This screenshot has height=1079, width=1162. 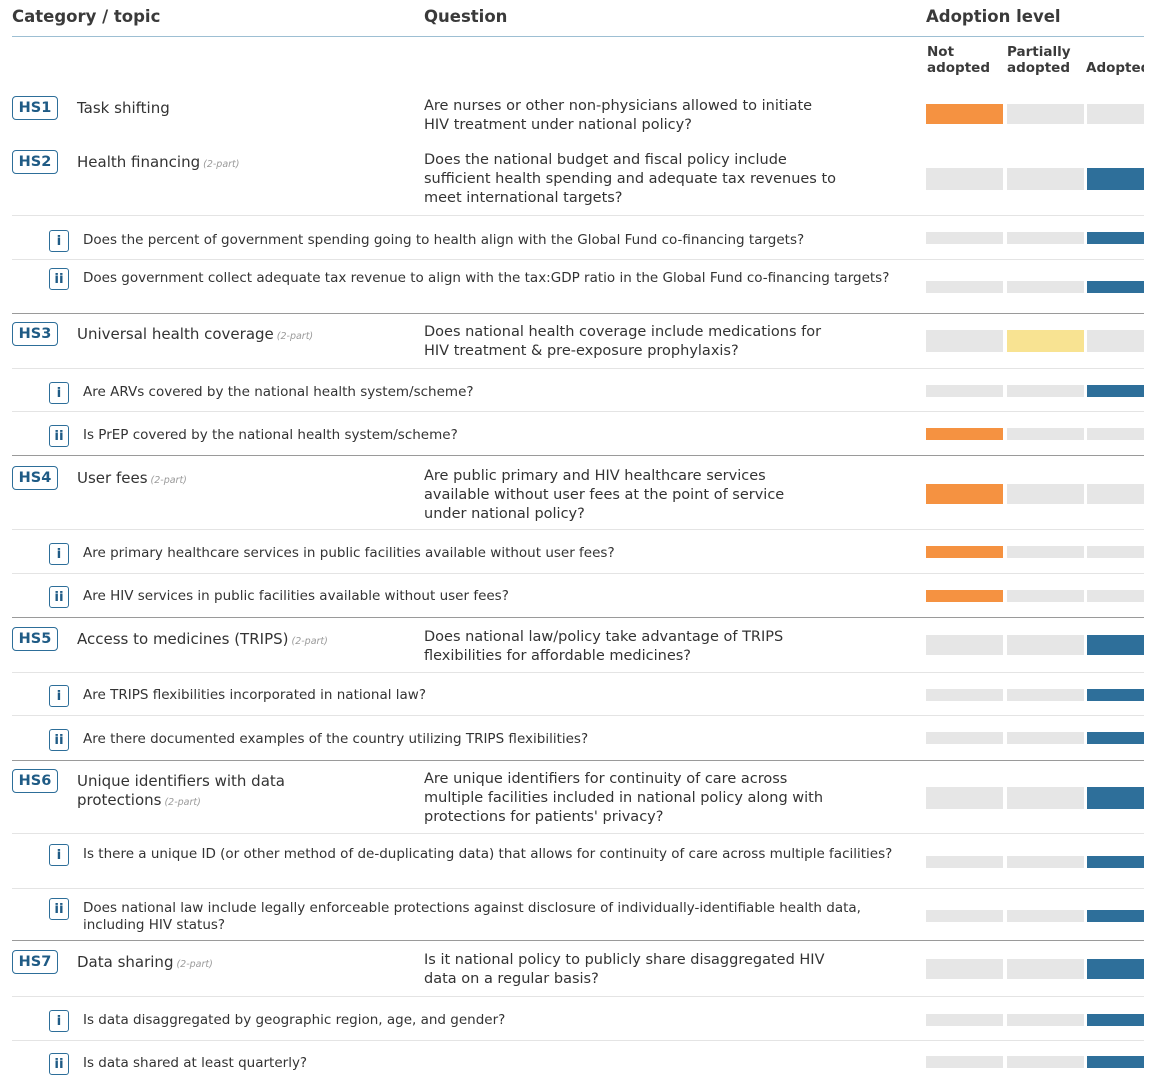 I want to click on subquestion-text: Is data shared at least quarterly?, so click(x=195, y=1063).